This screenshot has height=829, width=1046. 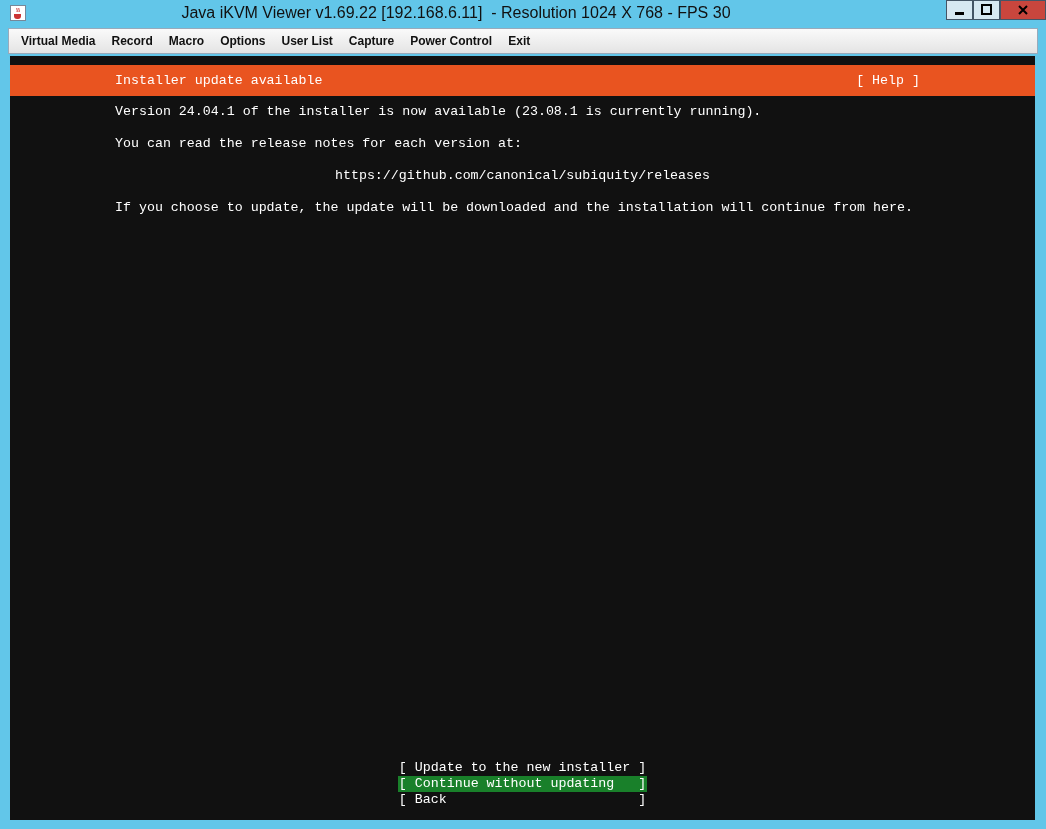 What do you see at coordinates (522, 800) in the screenshot?
I see `menu-option: [ Back ]` at bounding box center [522, 800].